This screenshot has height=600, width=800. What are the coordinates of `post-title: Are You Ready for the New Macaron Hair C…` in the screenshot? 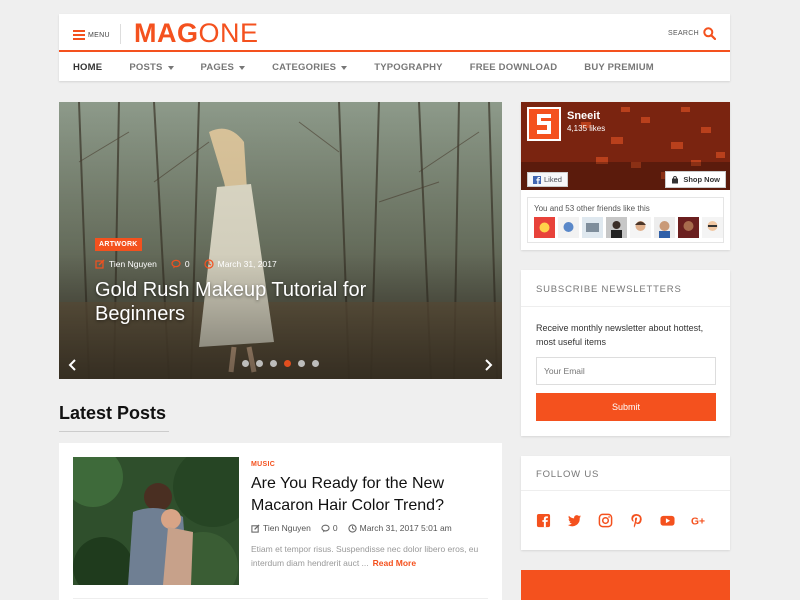 It's located at (366, 495).